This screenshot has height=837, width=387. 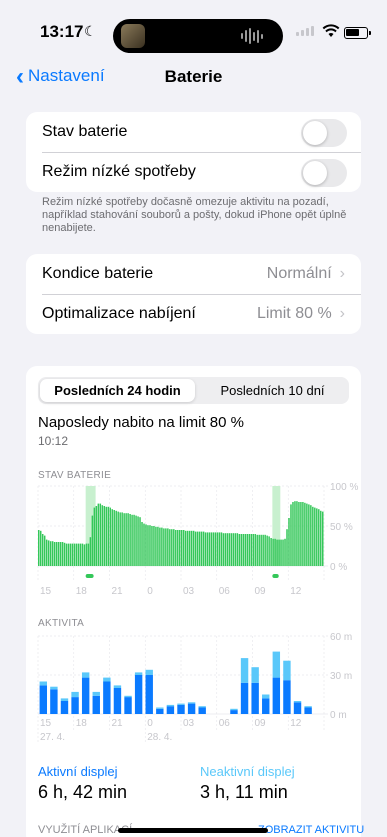 I want to click on charging-indicator, so click(x=89, y=576).